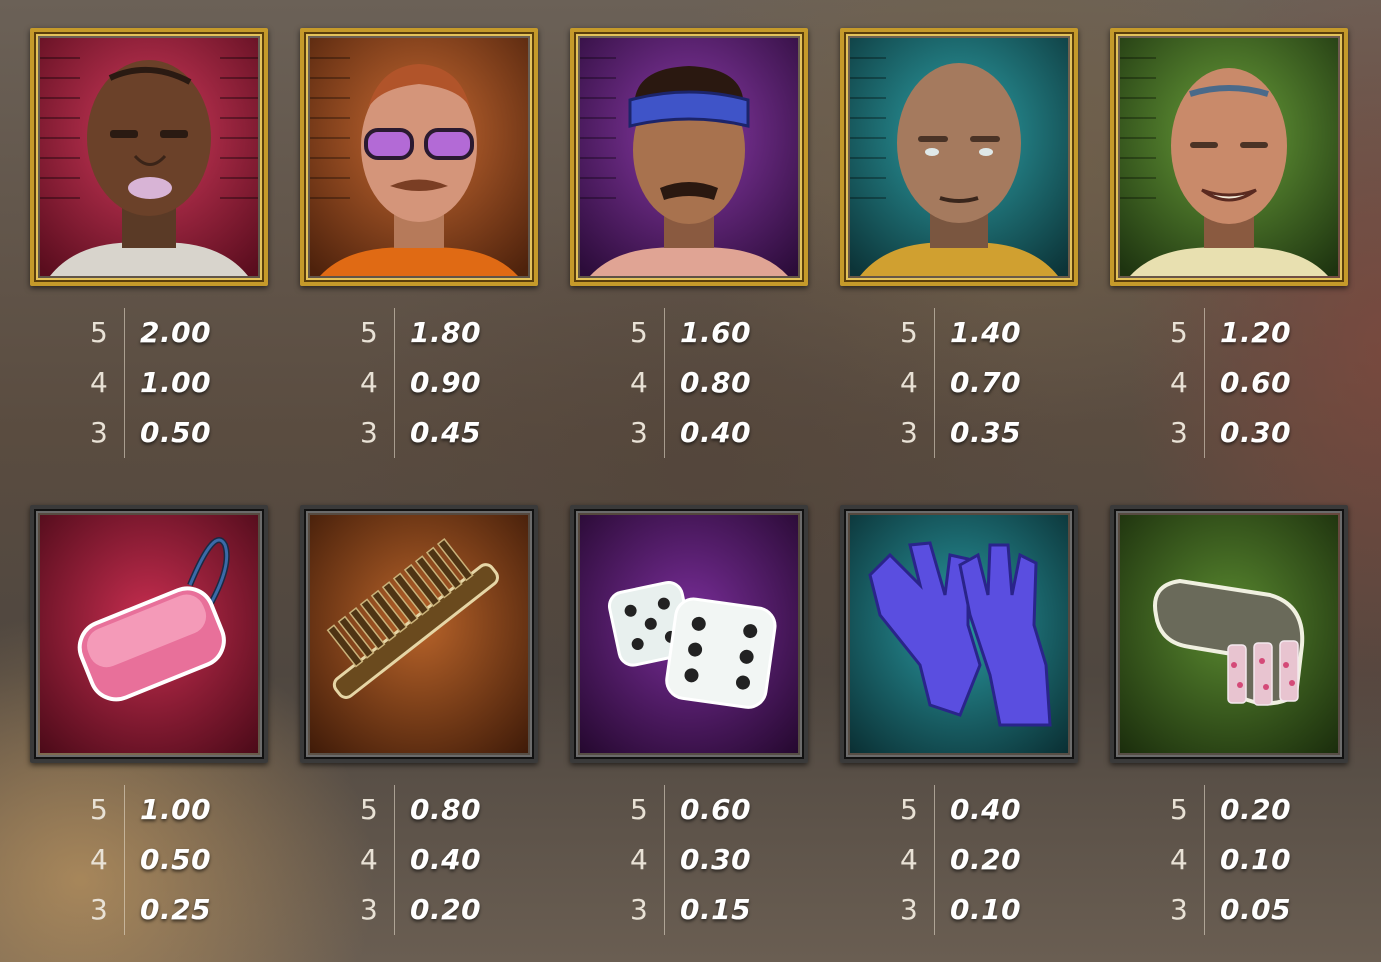  I want to click on payout-value: 2.00, so click(176, 332).